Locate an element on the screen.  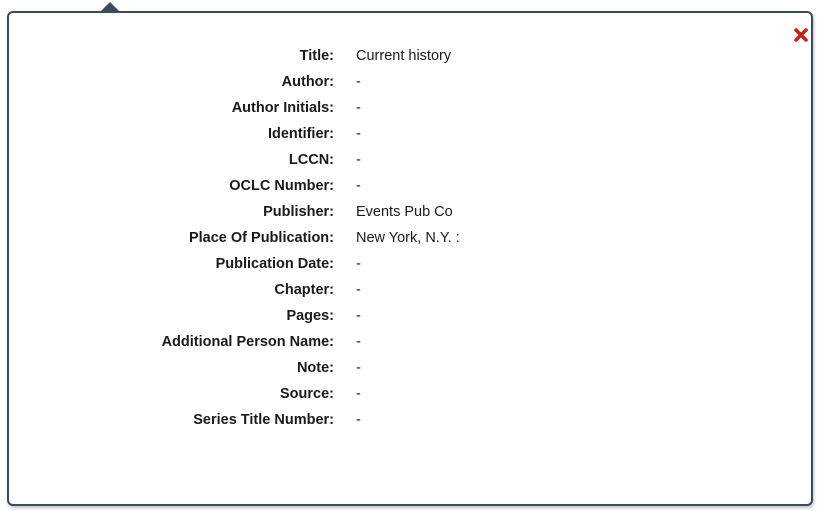
field-label: Note: is located at coordinates (315, 368).